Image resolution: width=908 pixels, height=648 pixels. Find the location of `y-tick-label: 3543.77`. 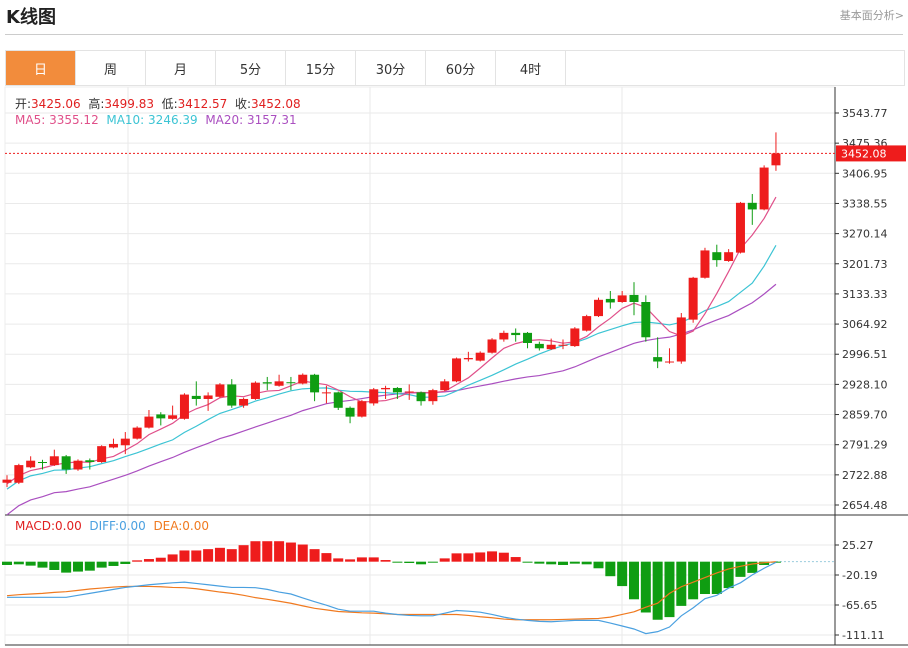

y-tick-label: 3543.77 is located at coordinates (865, 113).